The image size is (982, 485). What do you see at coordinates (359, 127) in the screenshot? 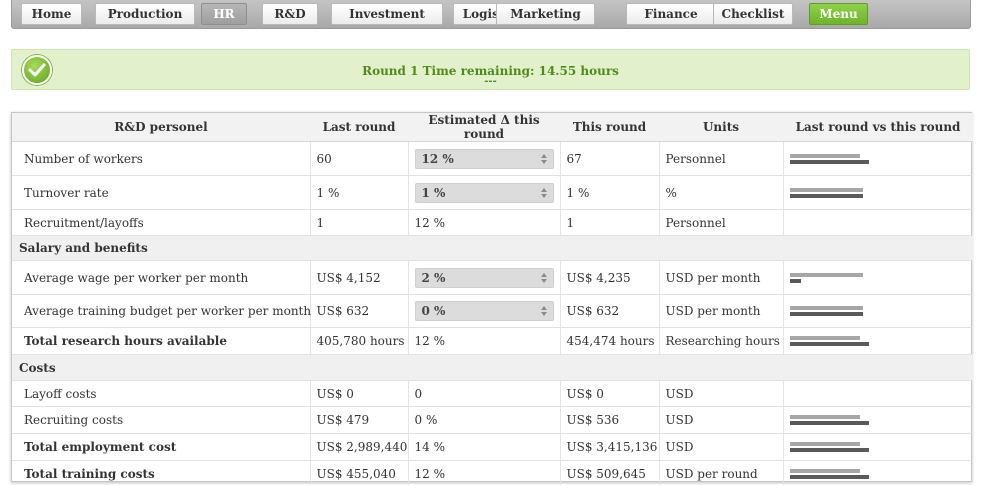
I see `header-last-round: Last round` at bounding box center [359, 127].